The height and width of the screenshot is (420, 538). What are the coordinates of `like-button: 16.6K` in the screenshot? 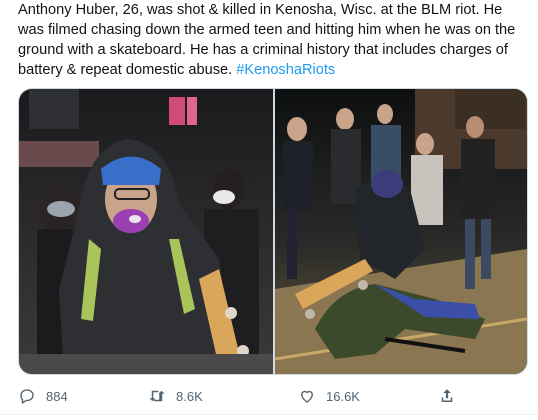 It's located at (368, 396).